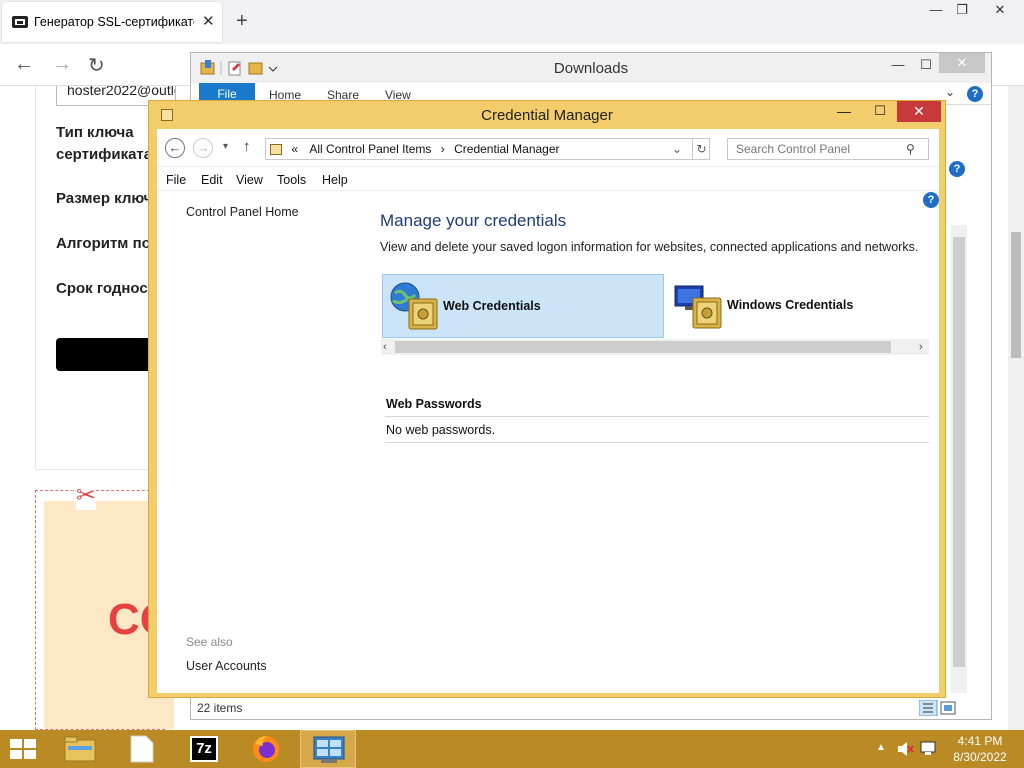 The height and width of the screenshot is (768, 1024). Describe the element at coordinates (931, 200) in the screenshot. I see `credman-help-icon: ?` at that location.